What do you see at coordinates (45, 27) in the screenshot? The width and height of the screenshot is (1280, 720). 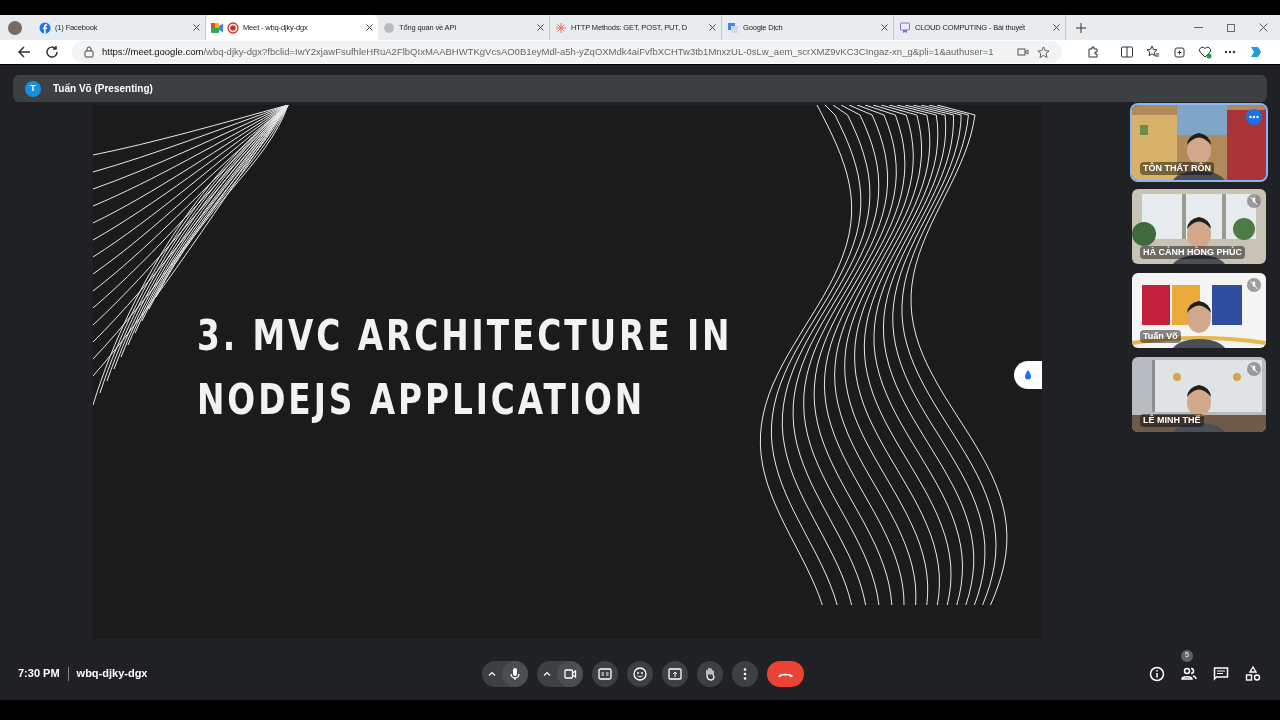 I see `facebook-icon` at bounding box center [45, 27].